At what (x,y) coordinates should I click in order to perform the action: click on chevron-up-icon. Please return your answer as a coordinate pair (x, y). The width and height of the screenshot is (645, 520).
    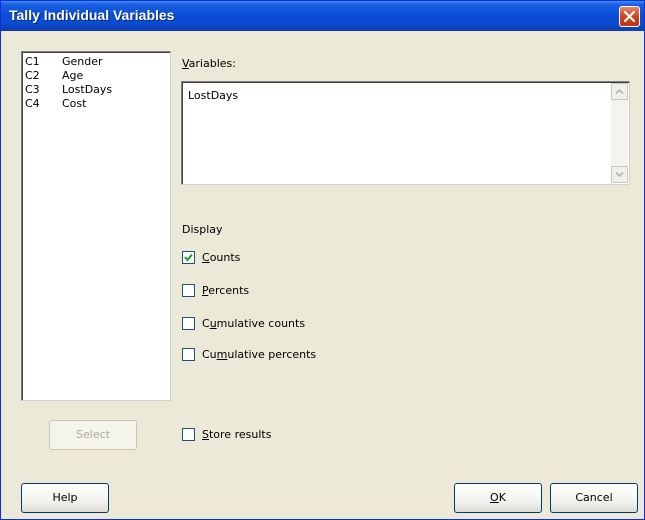
    Looking at the image, I should click on (619, 91).